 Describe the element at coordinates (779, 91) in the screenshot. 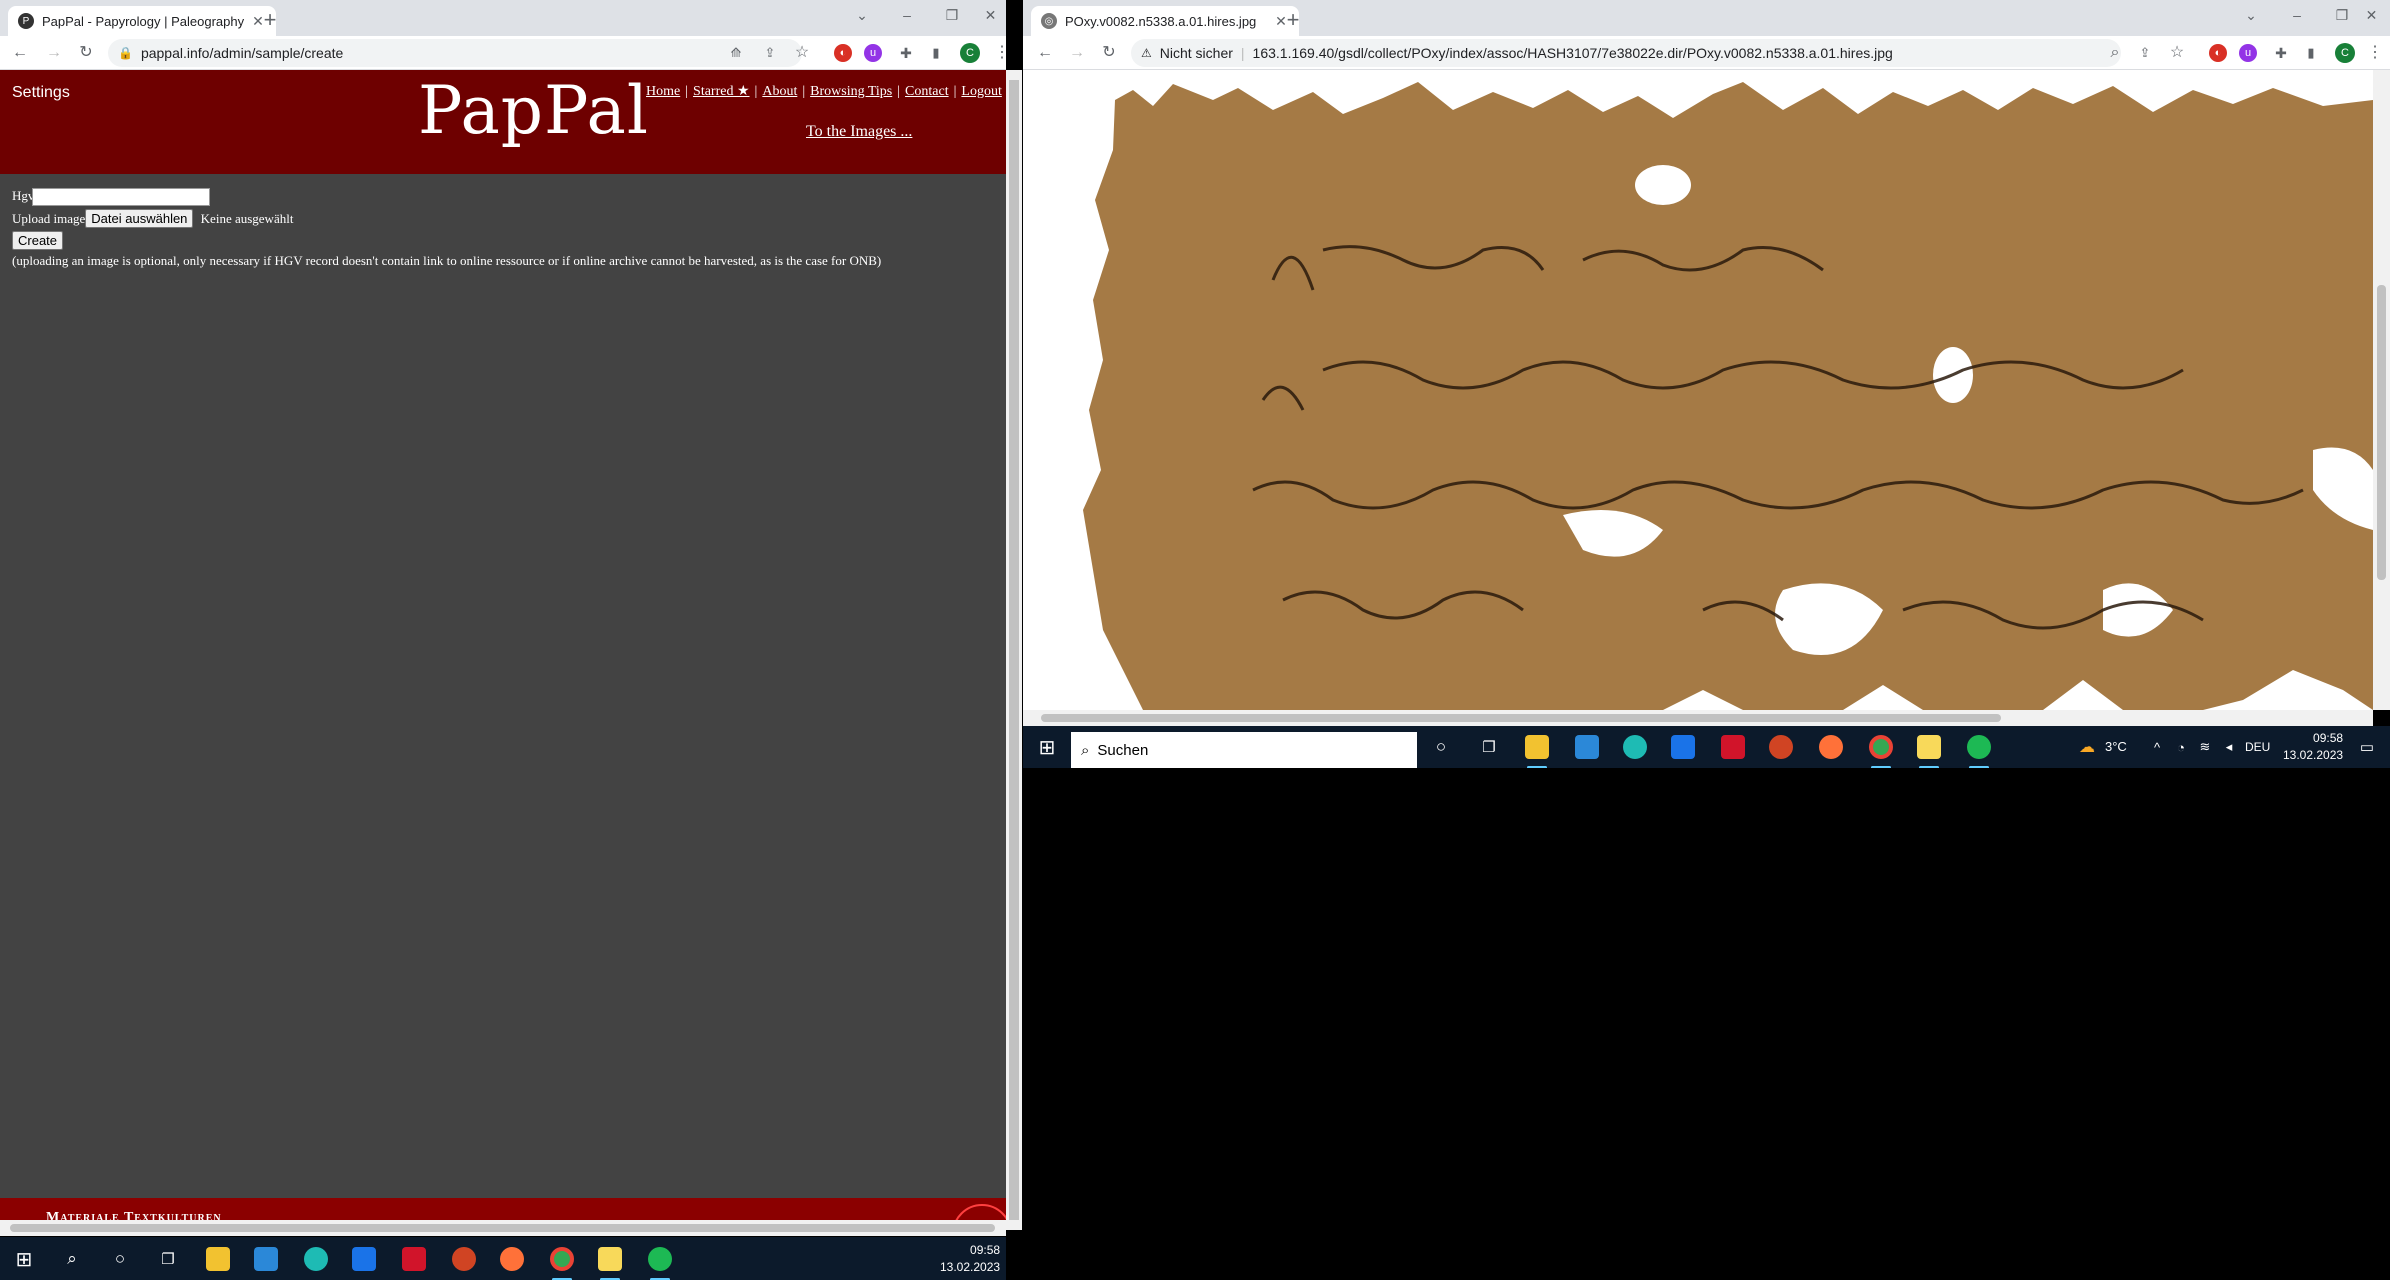

I see `nav-about: About` at that location.